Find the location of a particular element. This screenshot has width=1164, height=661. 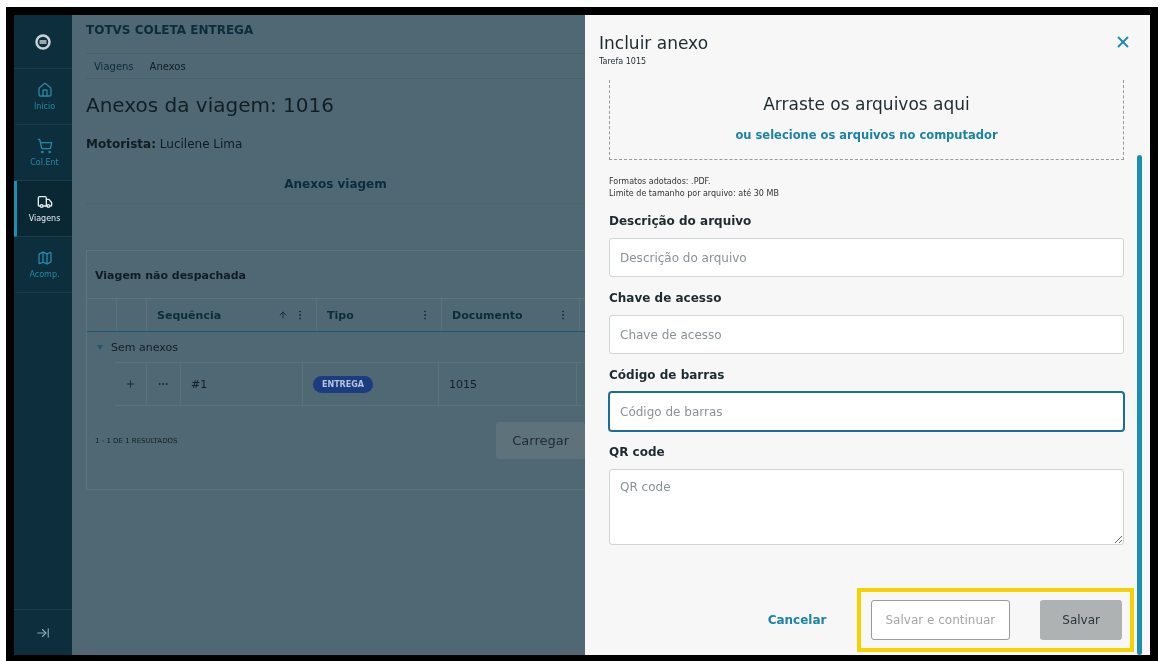

home-icon is located at coordinates (44, 90).